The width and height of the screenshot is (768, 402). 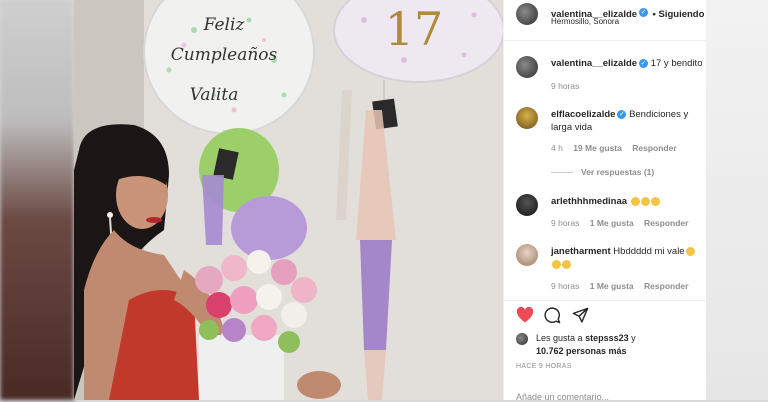 I want to click on liker-avatar, so click(x=522, y=339).